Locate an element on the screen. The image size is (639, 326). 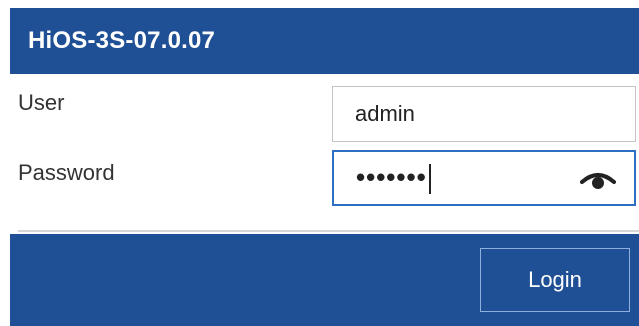
password-field-value: ••••••• is located at coordinates (393, 178).